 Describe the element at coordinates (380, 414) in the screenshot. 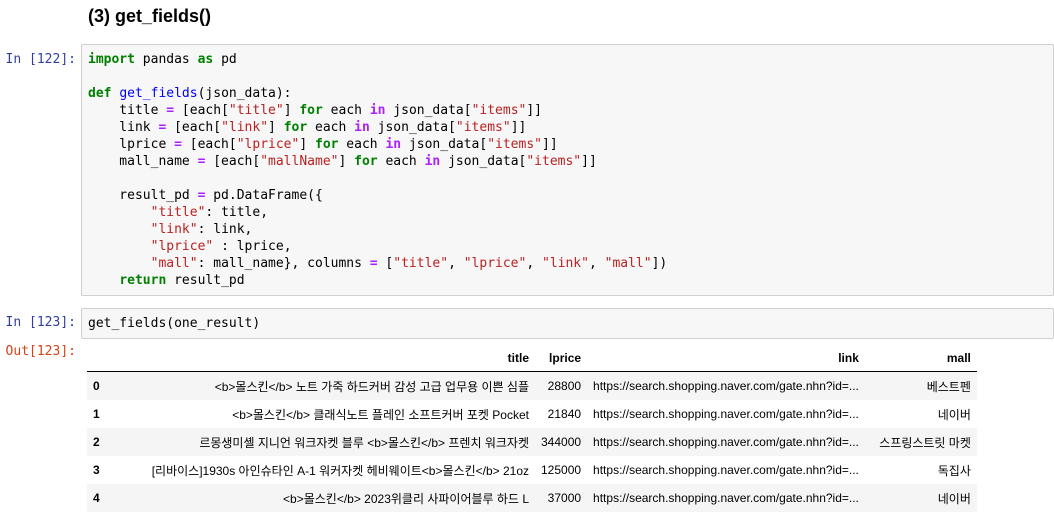

I see `cell-title: <b>몰스킨</b> 클래식노트 플레인 소프트커버 포켓 Pocket` at that location.